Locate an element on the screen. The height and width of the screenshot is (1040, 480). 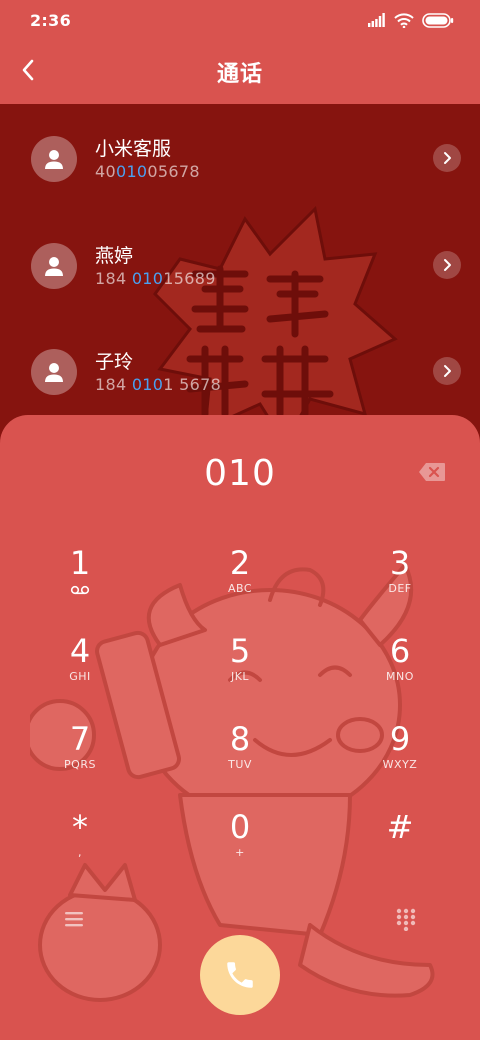
contact-number: 184 0101 5678 is located at coordinates (158, 384).